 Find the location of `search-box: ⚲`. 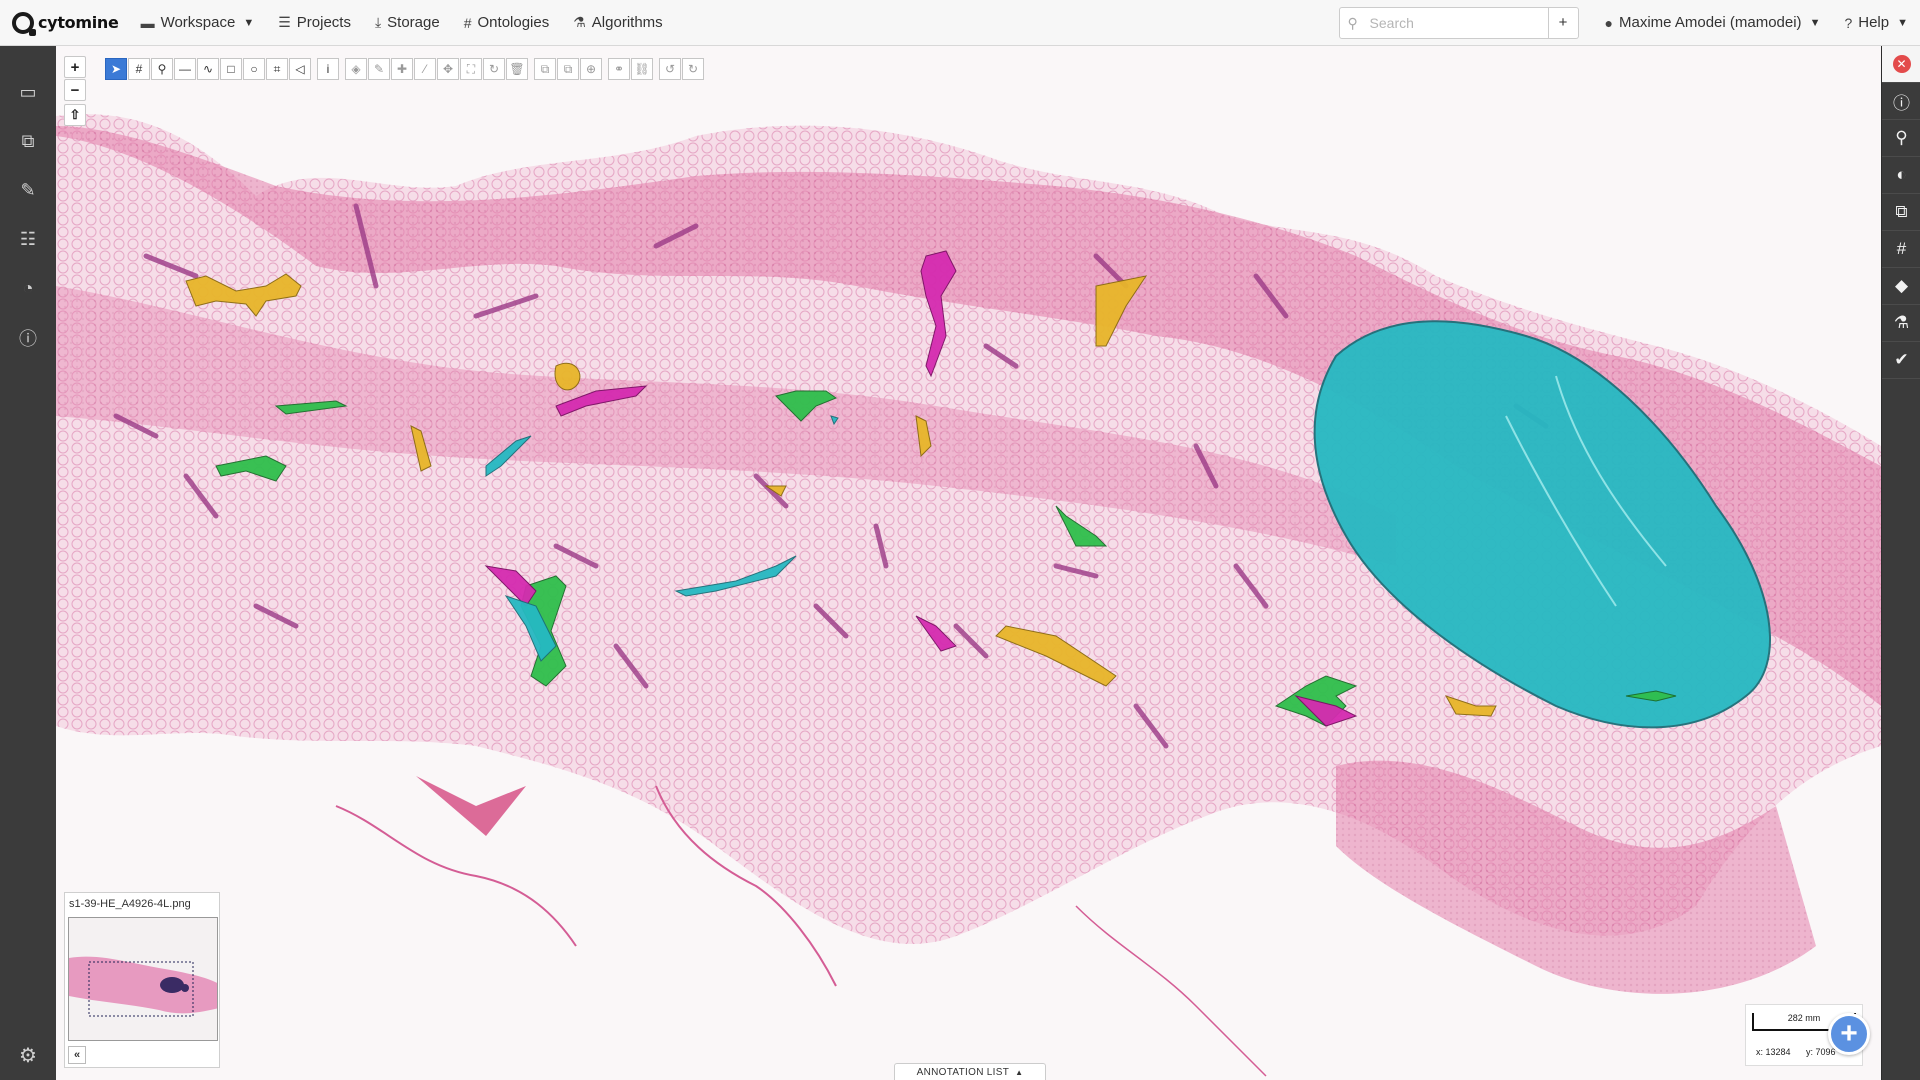

search-box: ⚲ is located at coordinates (1443, 22).